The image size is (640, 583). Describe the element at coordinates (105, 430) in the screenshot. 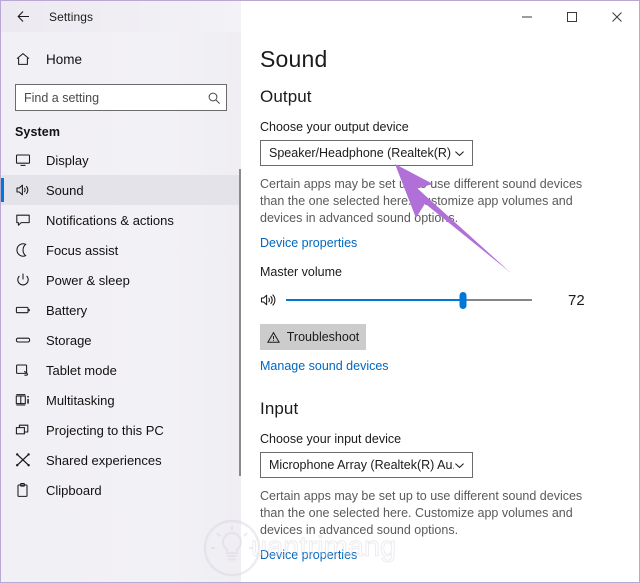

I see `sidebar-item-label: Projecting to this PC` at that location.